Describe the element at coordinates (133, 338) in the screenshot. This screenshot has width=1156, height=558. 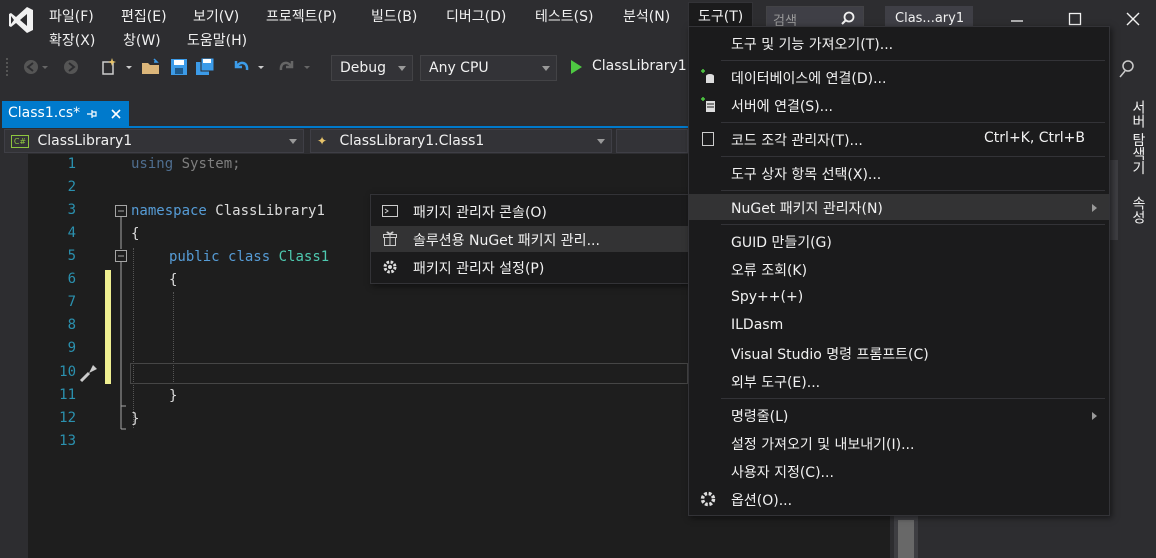
I see `indent-guide` at that location.